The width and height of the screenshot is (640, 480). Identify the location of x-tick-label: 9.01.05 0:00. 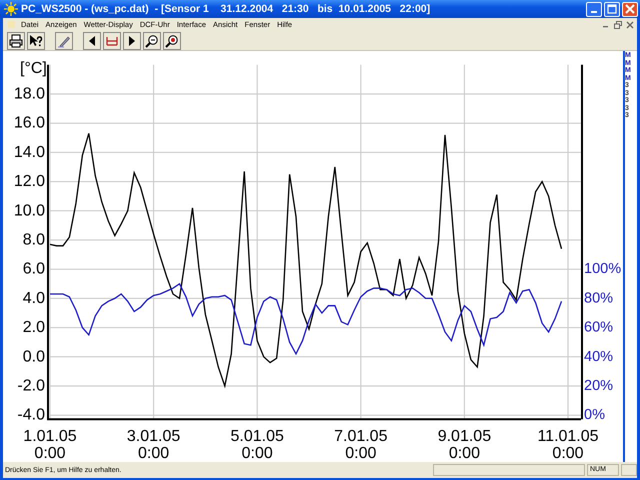
(465, 445).